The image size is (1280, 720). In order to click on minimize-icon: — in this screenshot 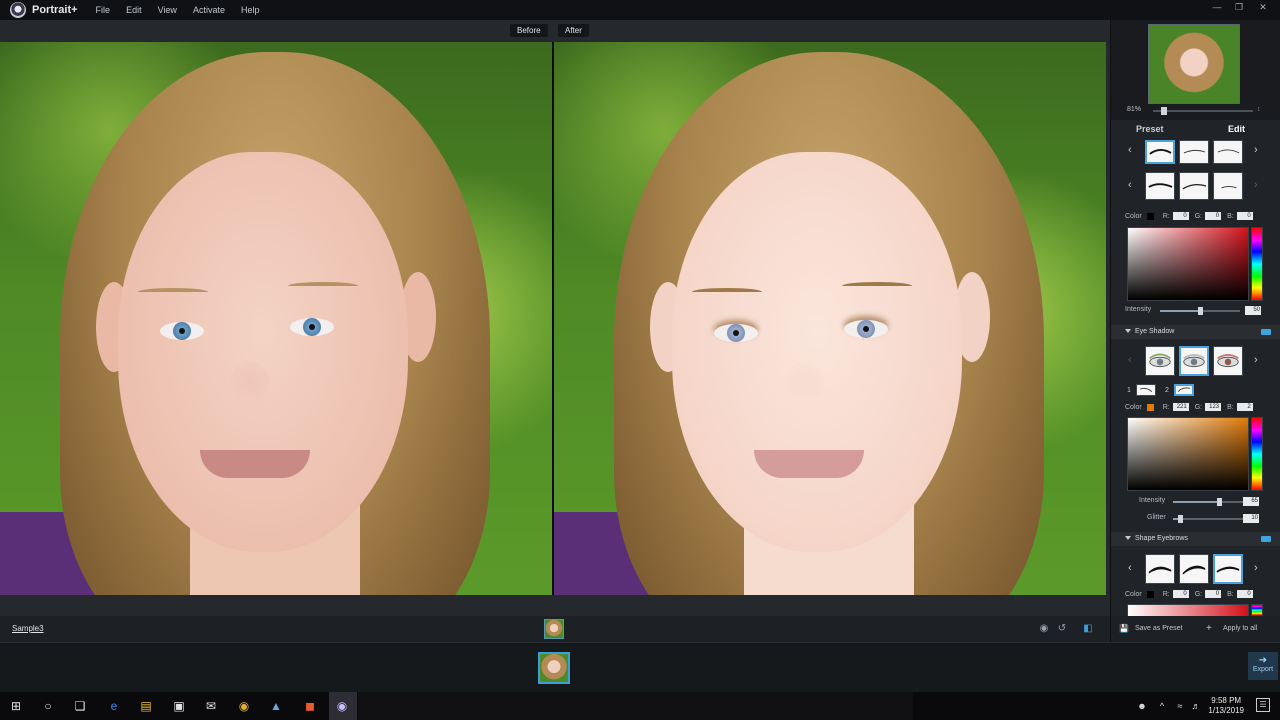, I will do `click(1217, 7)`.